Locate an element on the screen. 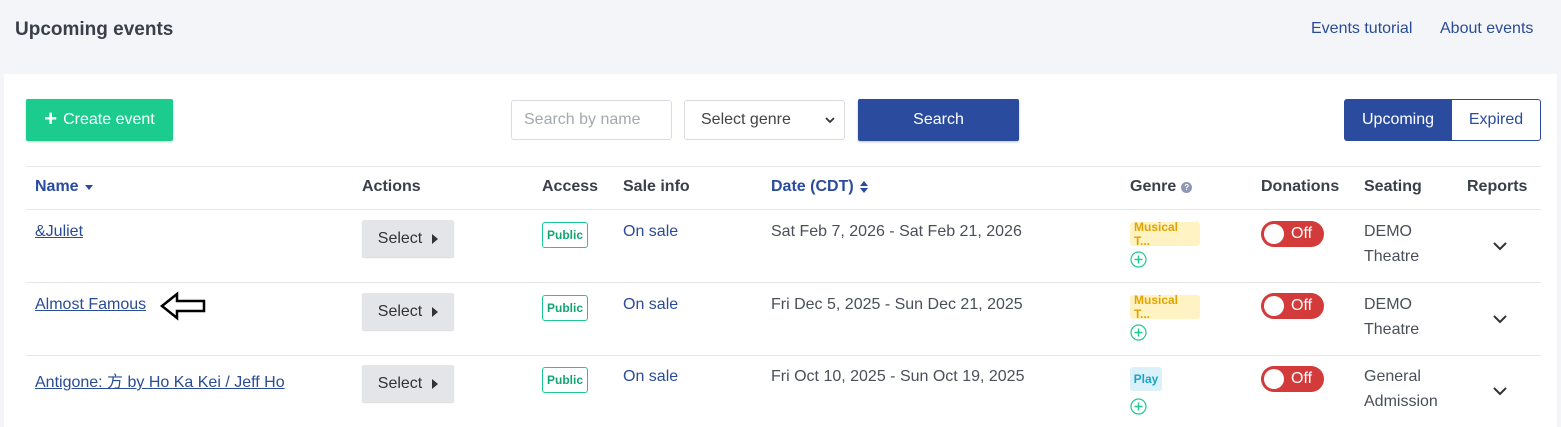 Image resolution: width=1561 pixels, height=427 pixels. event-name-link: Almost Famous is located at coordinates (90, 305).